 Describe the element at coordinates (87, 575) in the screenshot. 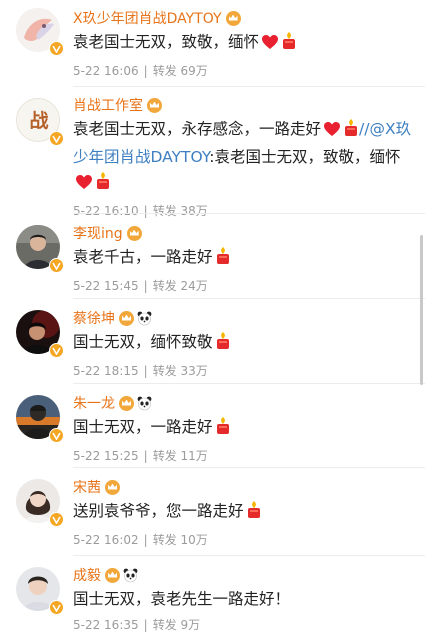

I see `user-name: 成毅` at that location.